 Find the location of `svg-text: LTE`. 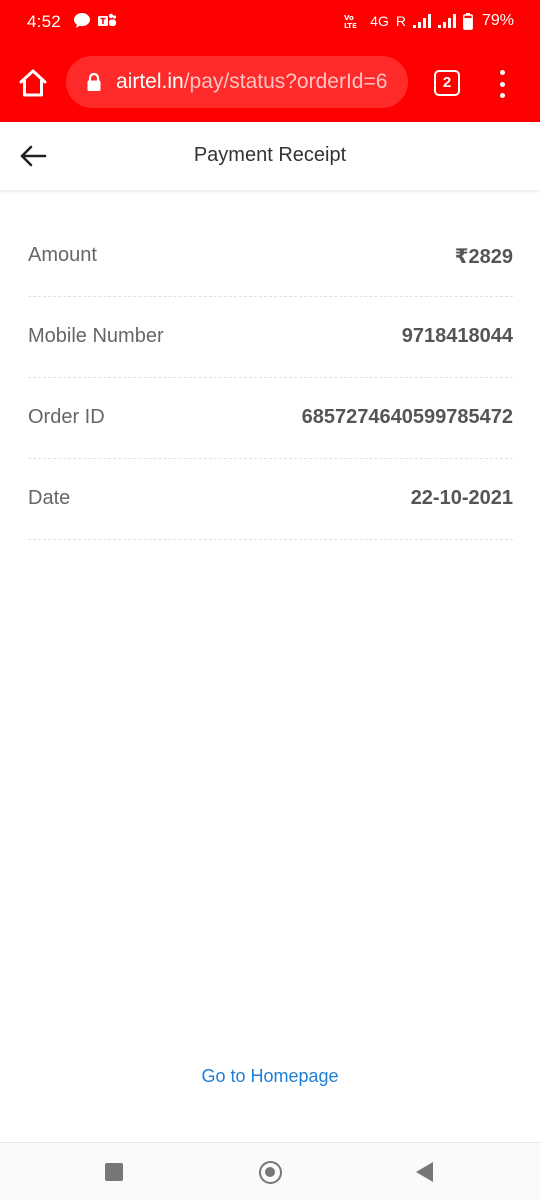

svg-text: LTE is located at coordinates (350, 25).